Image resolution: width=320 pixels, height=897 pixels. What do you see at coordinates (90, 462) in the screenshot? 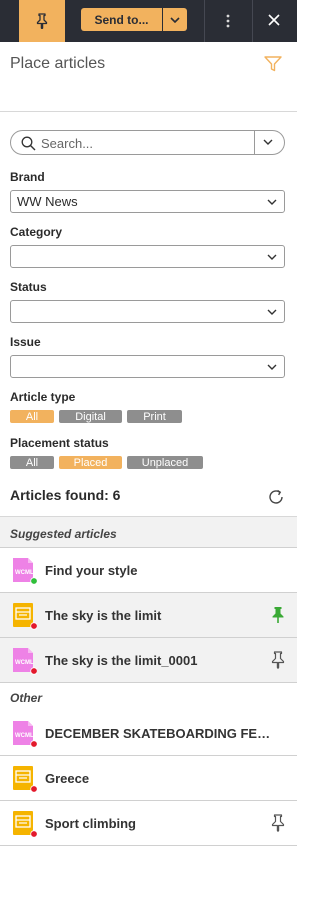
I see `placement-placed-pill: Placed` at bounding box center [90, 462].